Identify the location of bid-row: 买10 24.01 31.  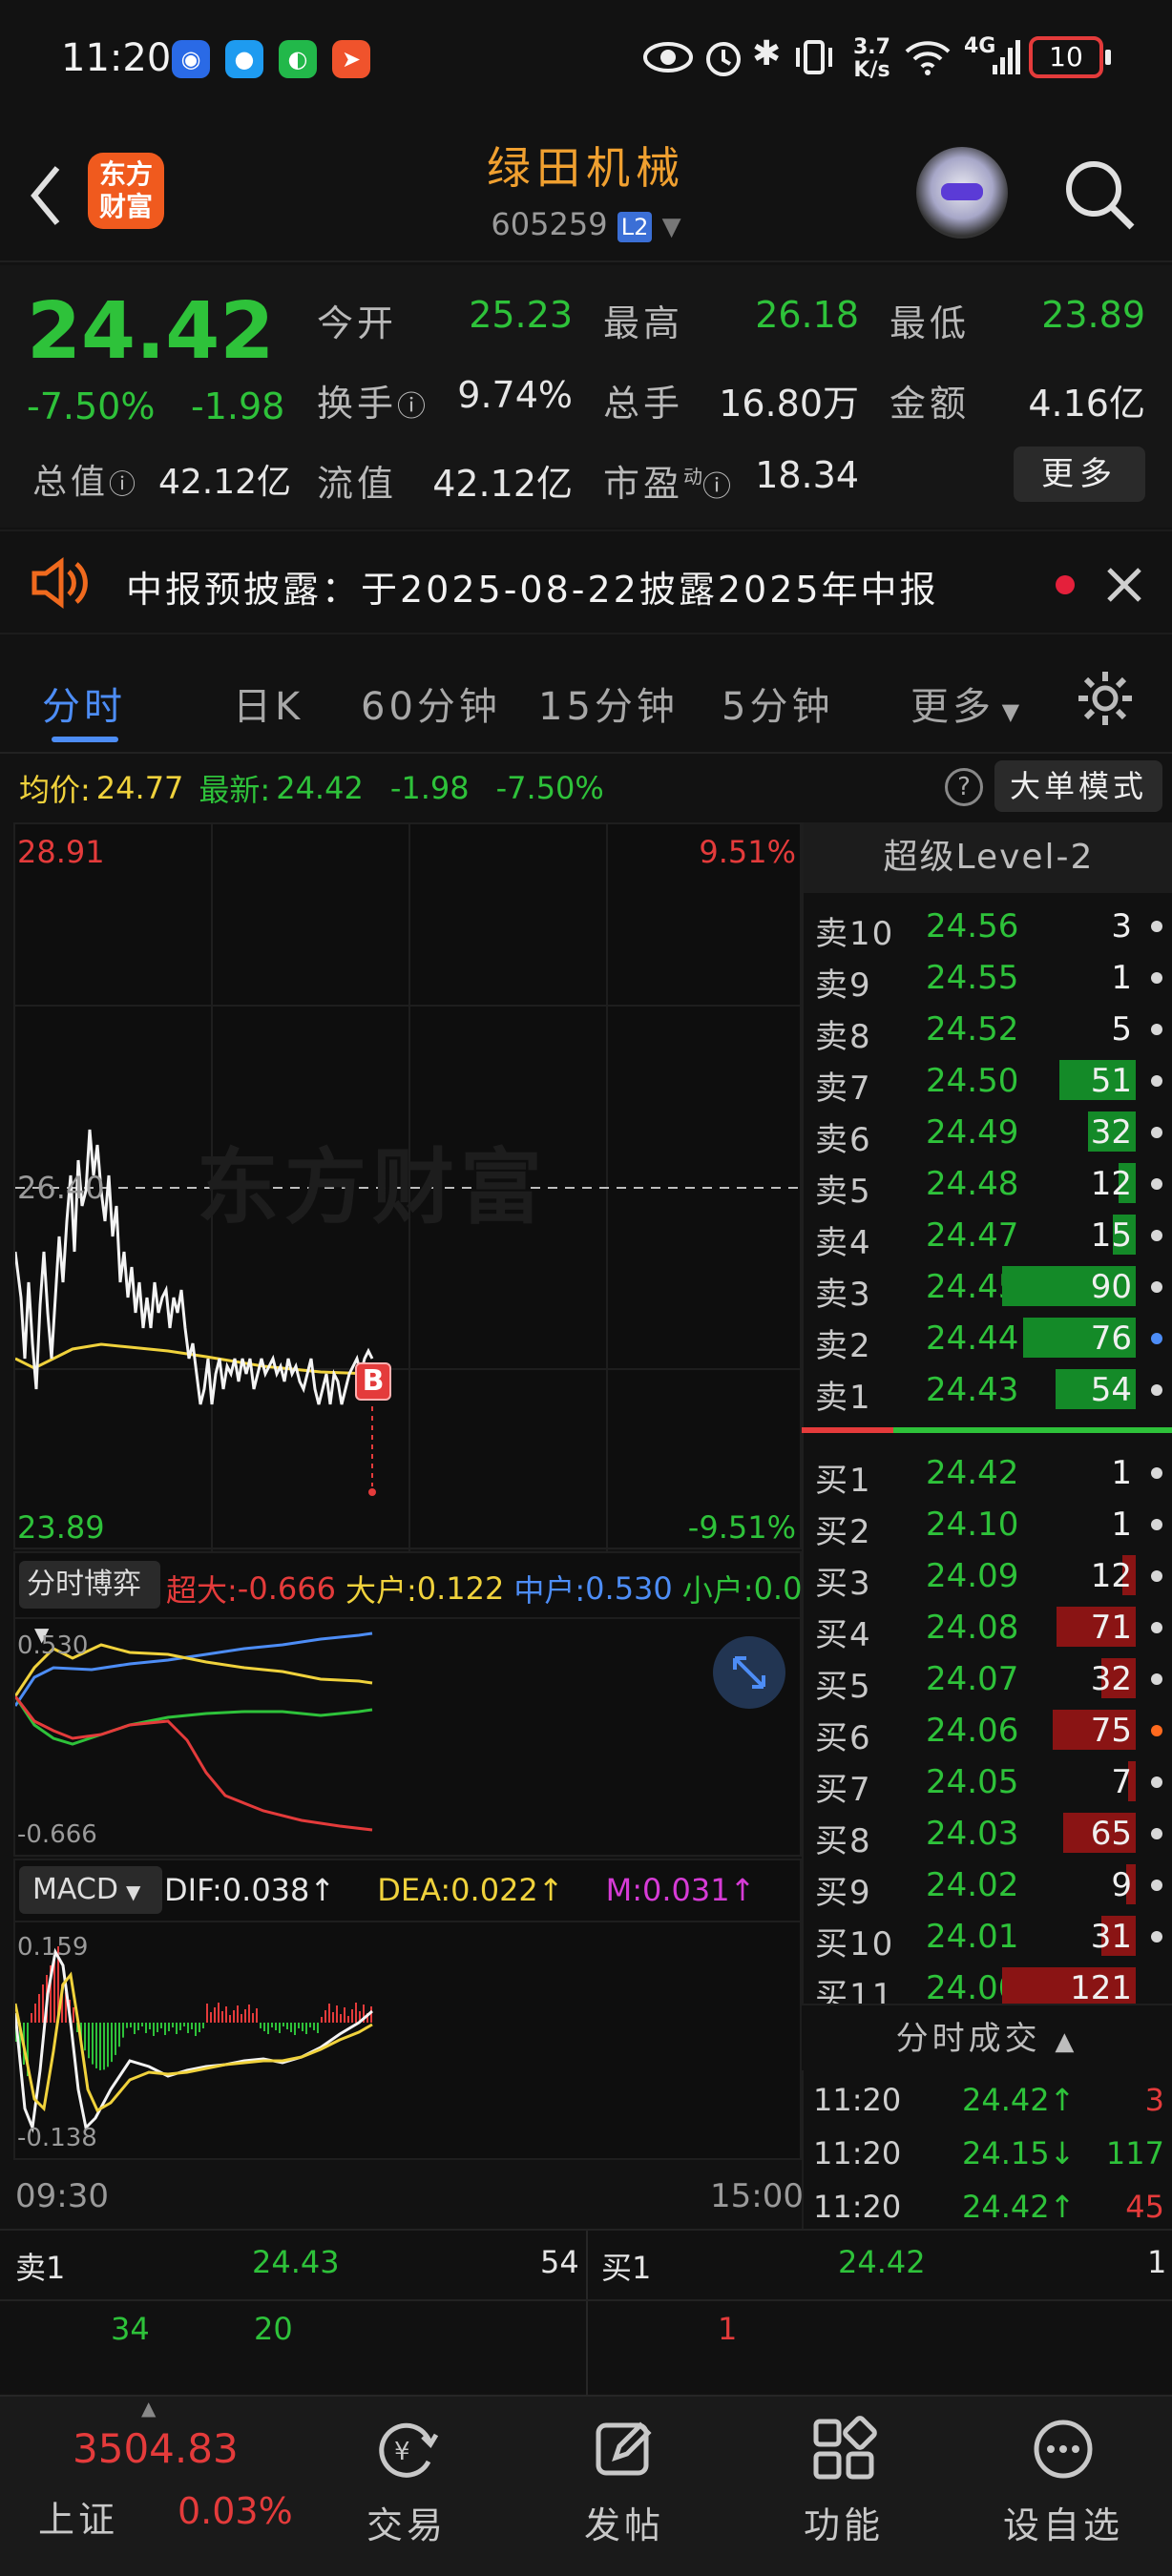
(987, 1936).